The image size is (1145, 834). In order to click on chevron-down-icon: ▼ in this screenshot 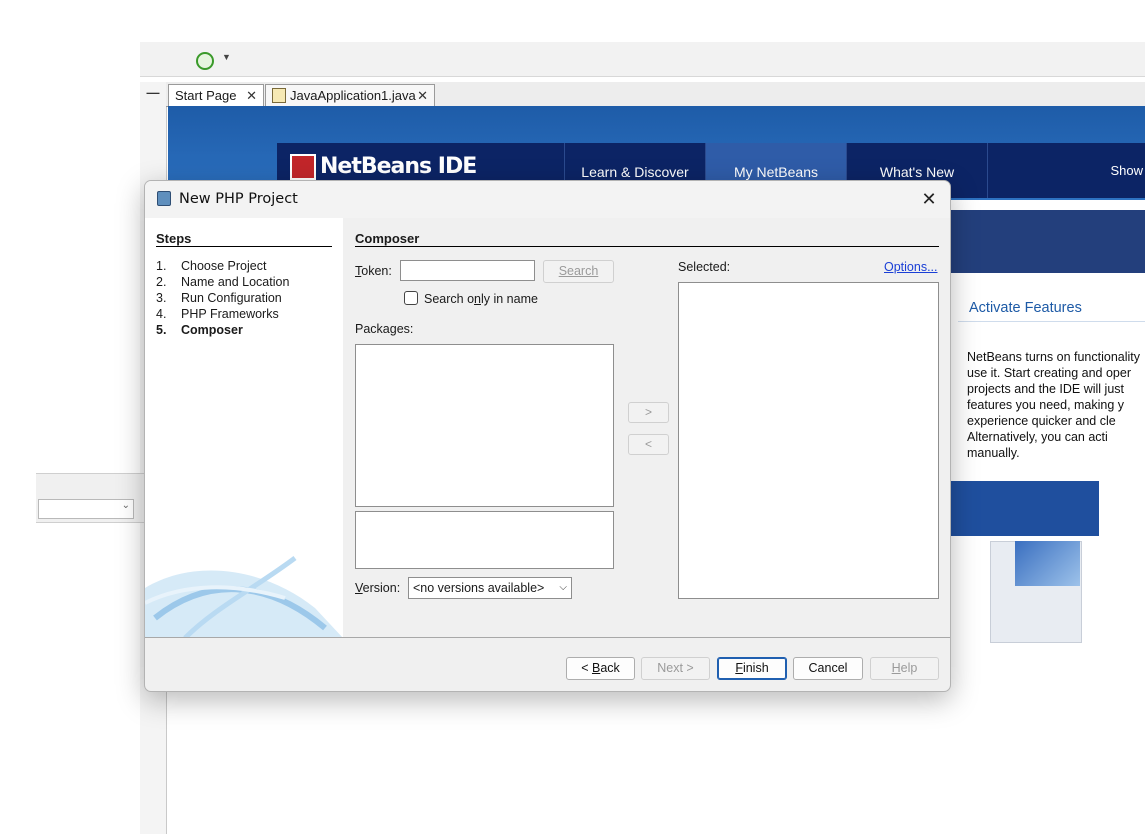, I will do `click(226, 57)`.